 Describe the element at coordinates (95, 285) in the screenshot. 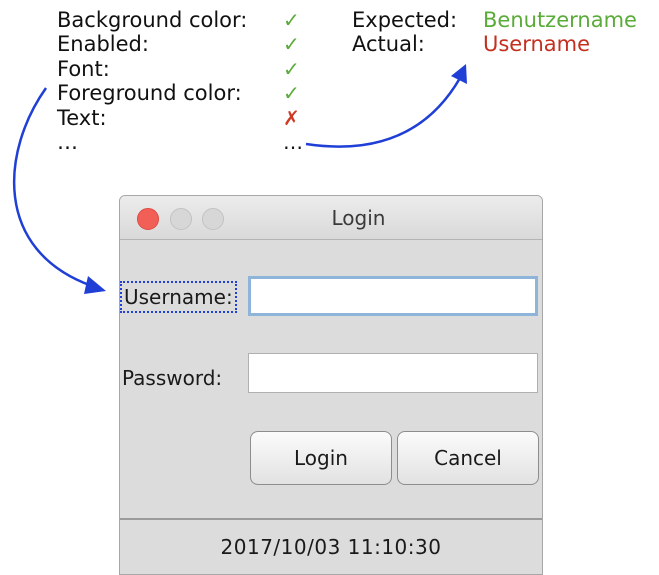

I see `arrowhead-icon` at that location.